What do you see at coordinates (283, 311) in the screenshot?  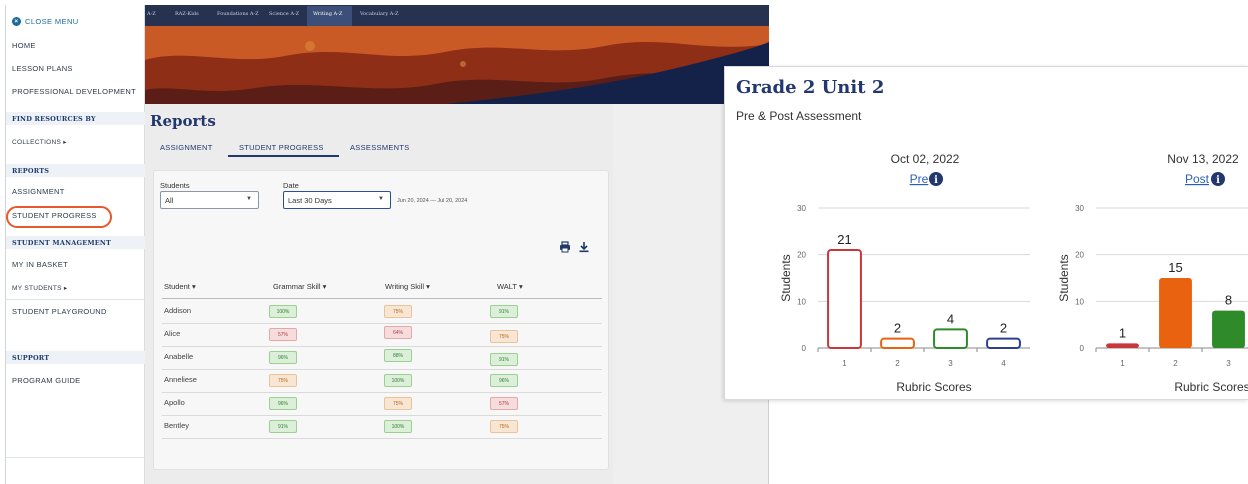 I see `grammar-score-badge: 100%` at bounding box center [283, 311].